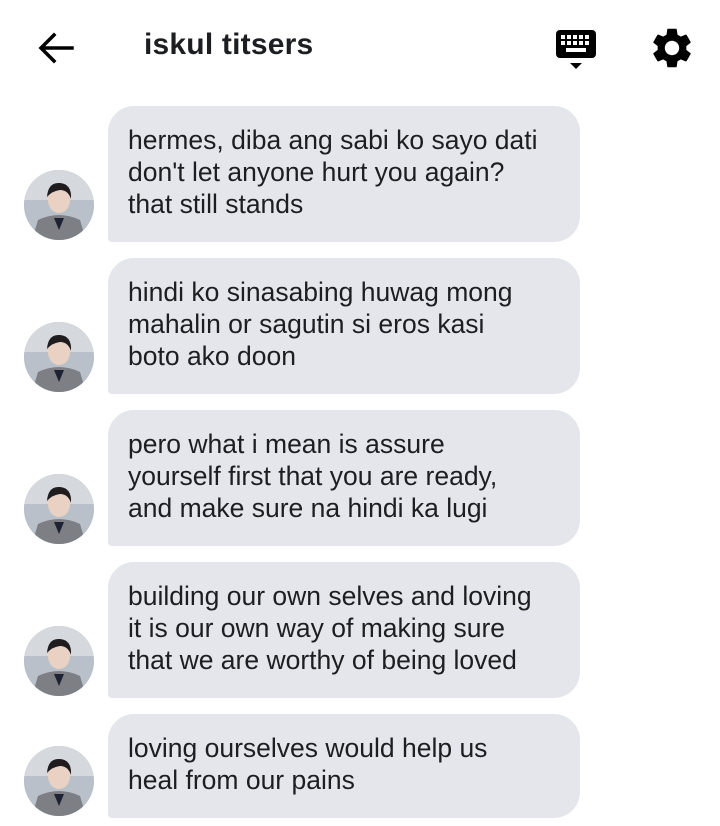 The height and width of the screenshot is (826, 720). I want to click on gear-icon, so click(672, 48).